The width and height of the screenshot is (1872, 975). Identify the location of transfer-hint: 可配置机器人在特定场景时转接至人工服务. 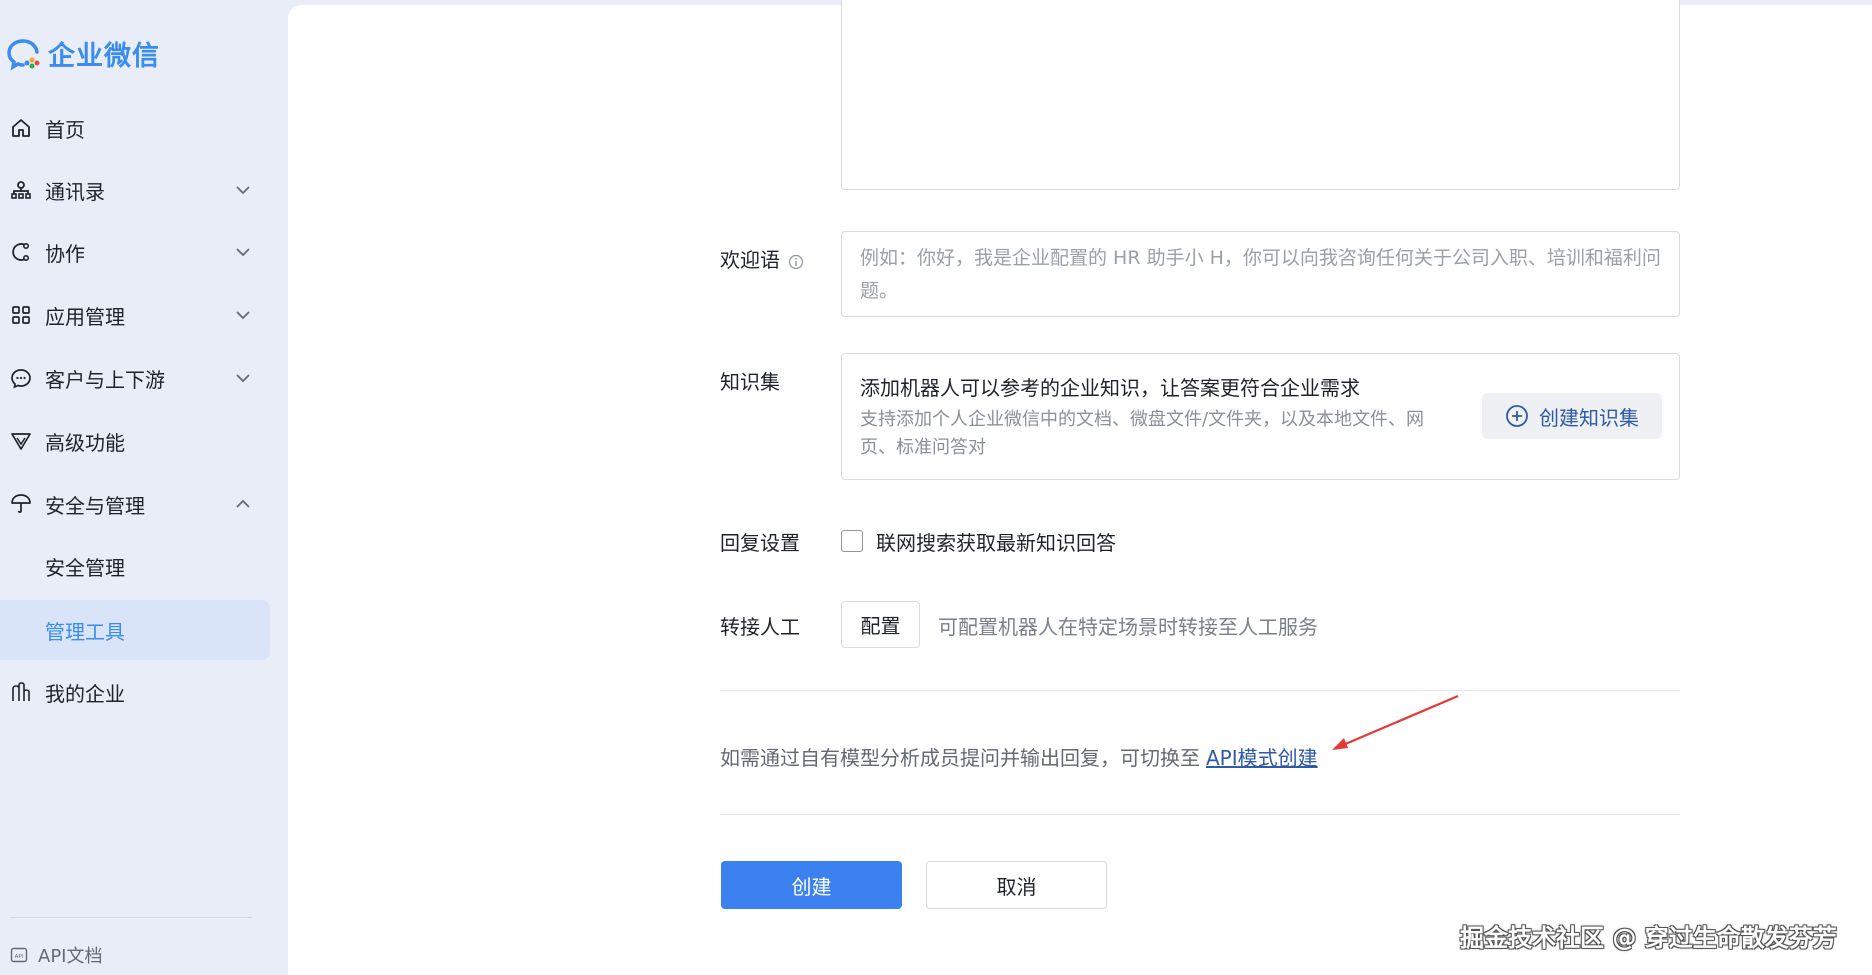
(1128, 627).